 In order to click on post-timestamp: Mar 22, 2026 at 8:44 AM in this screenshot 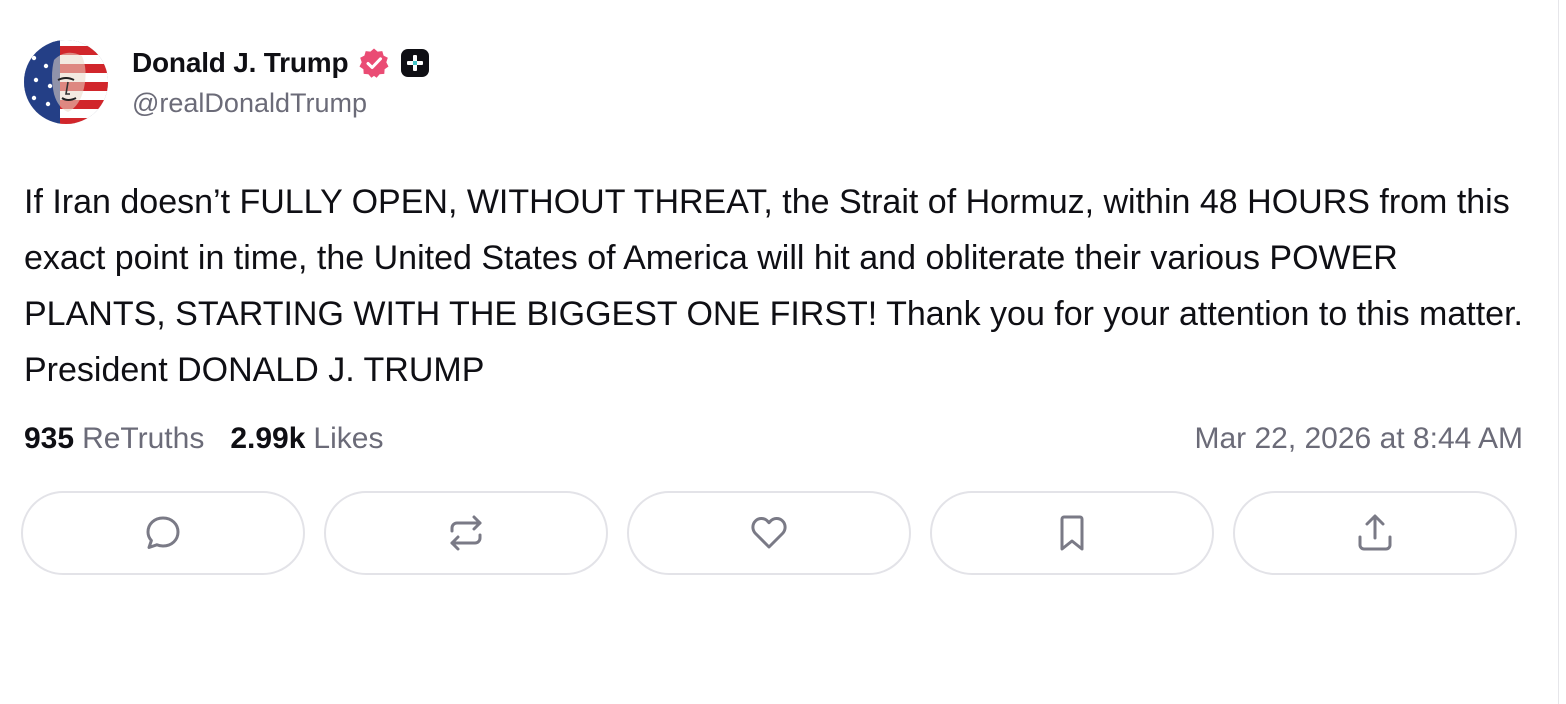, I will do `click(1358, 439)`.